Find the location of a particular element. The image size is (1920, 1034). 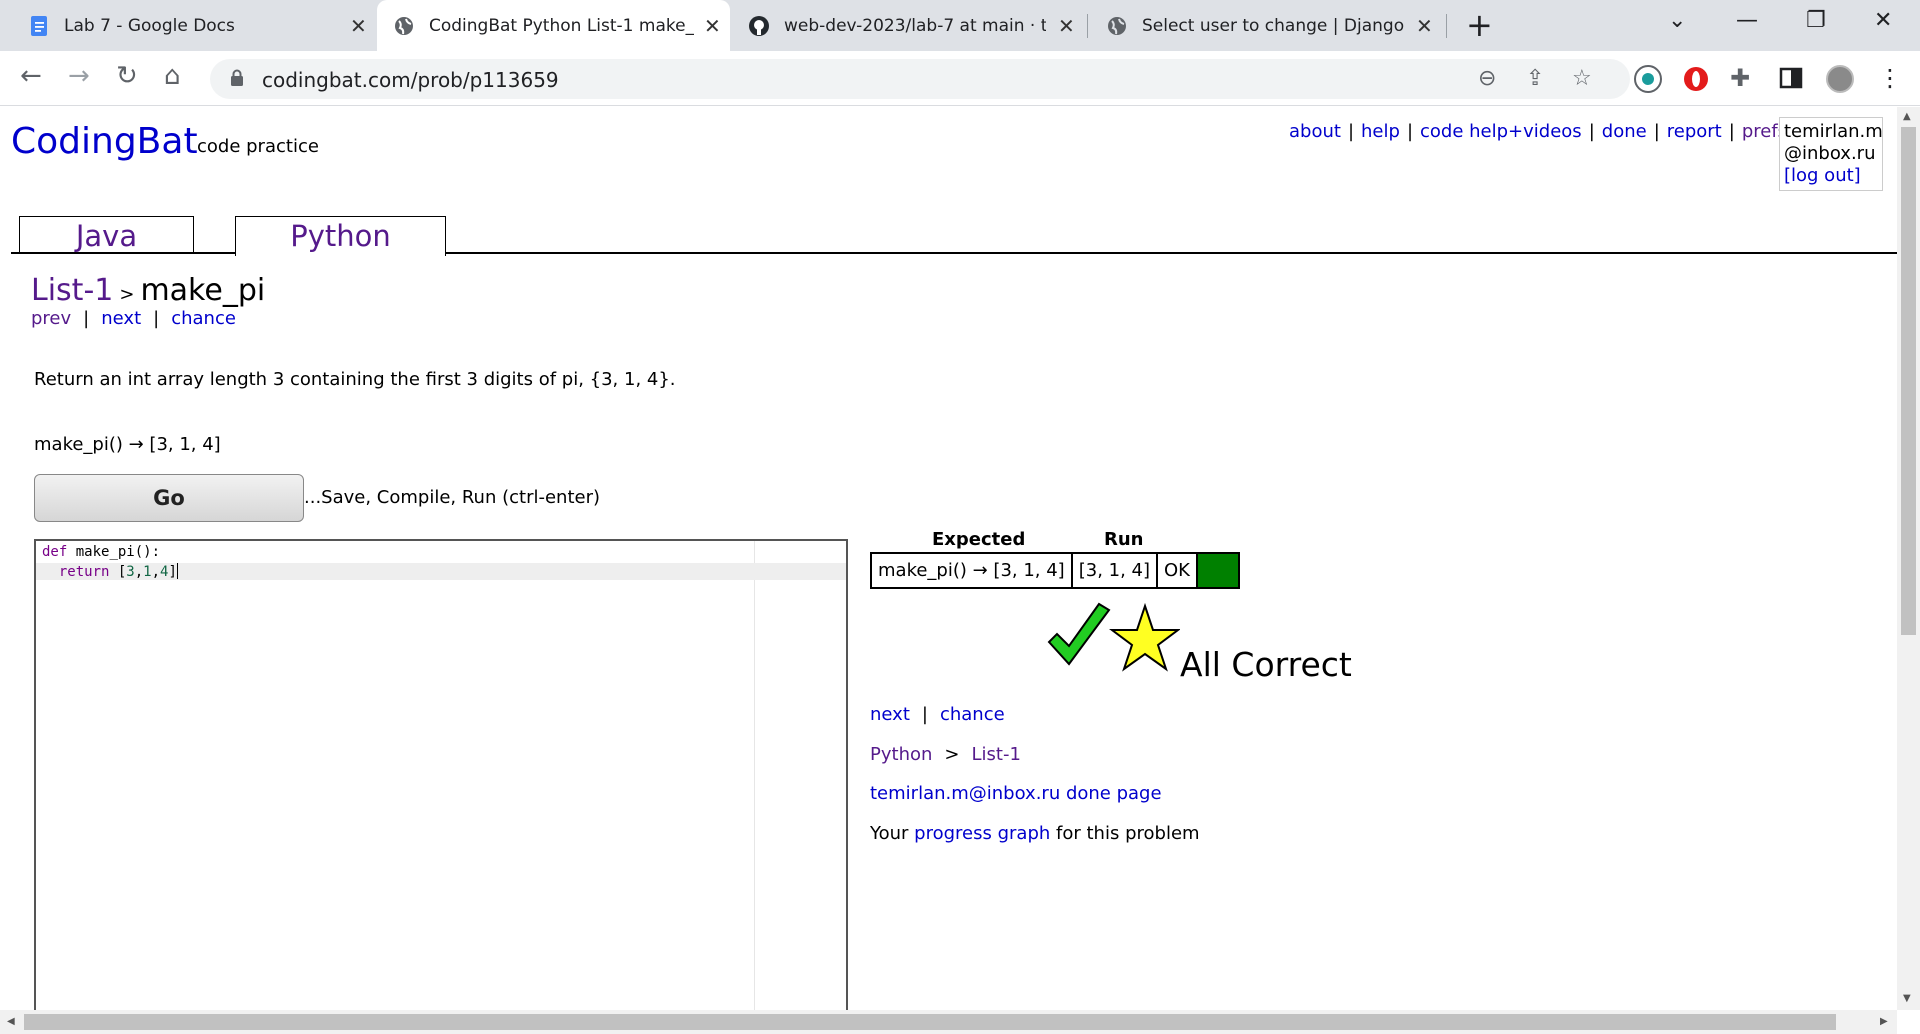

scroll-left-arrow-icon: ◀ is located at coordinates (11, 1021).